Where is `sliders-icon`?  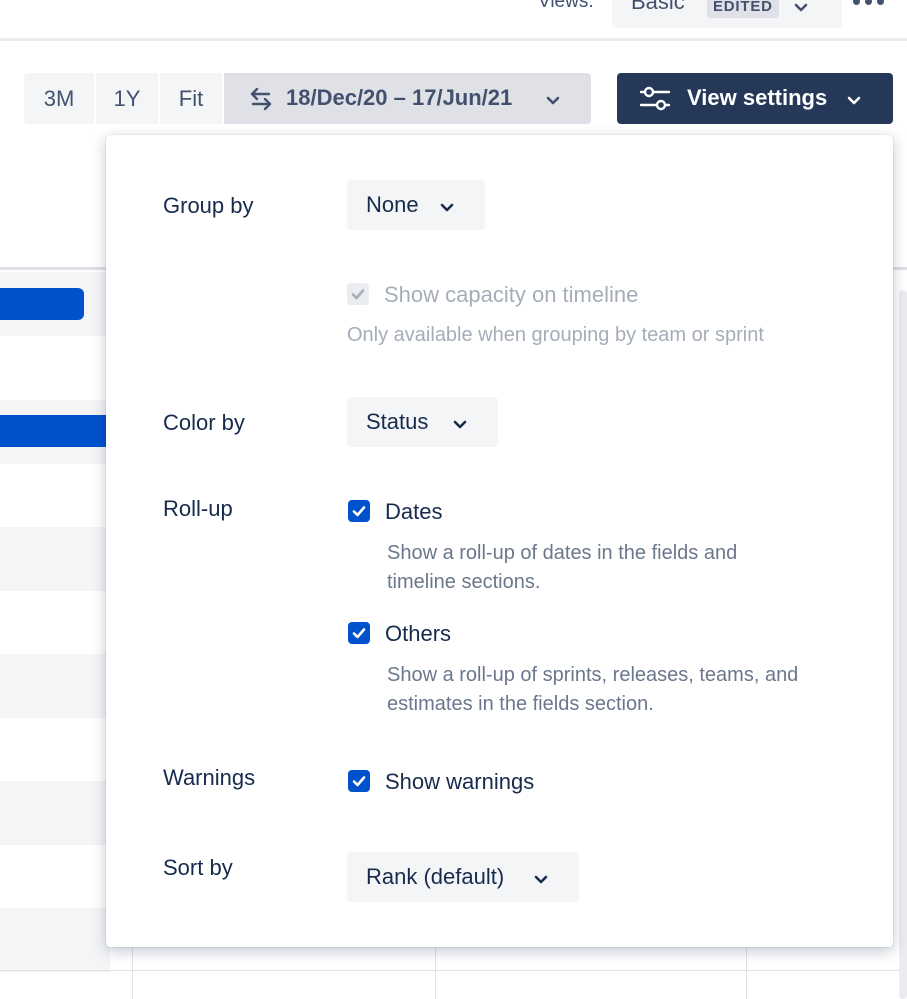 sliders-icon is located at coordinates (655, 101).